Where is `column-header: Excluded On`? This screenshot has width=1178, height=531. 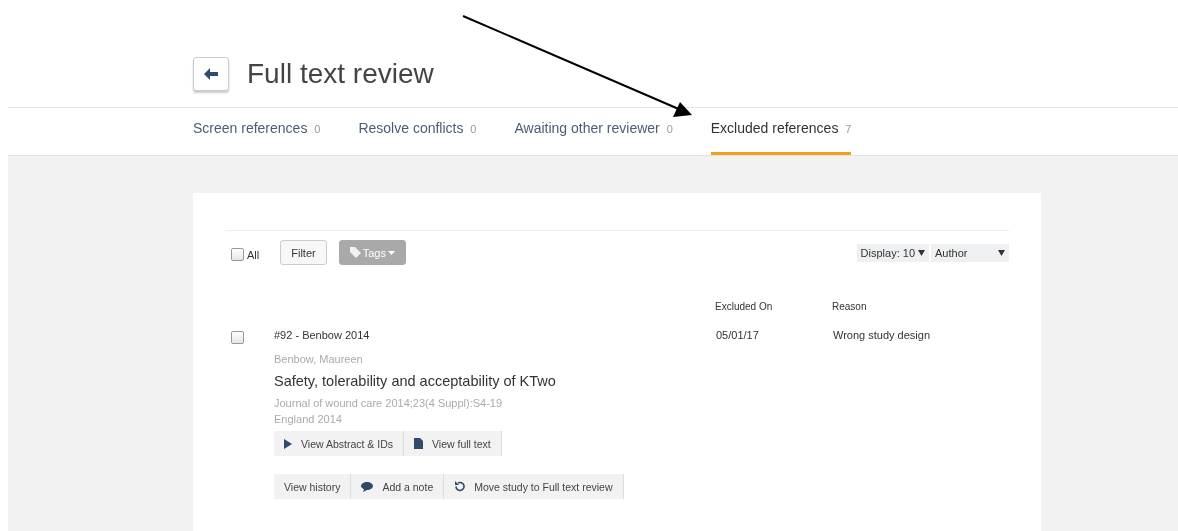
column-header: Excluded On is located at coordinates (744, 306).